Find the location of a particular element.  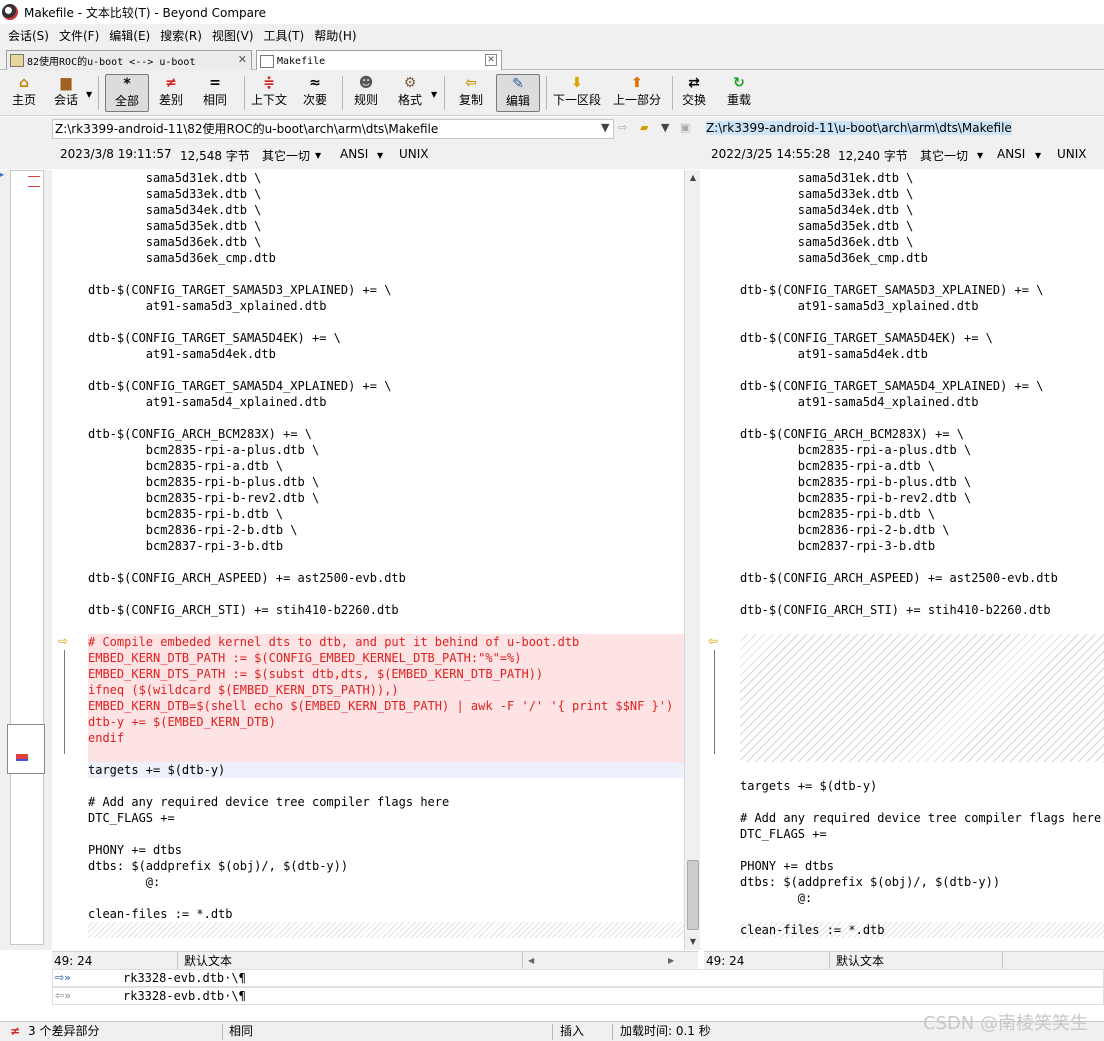

code-line: bcm2835-rpi-a.dtb \ is located at coordinates (922, 466).